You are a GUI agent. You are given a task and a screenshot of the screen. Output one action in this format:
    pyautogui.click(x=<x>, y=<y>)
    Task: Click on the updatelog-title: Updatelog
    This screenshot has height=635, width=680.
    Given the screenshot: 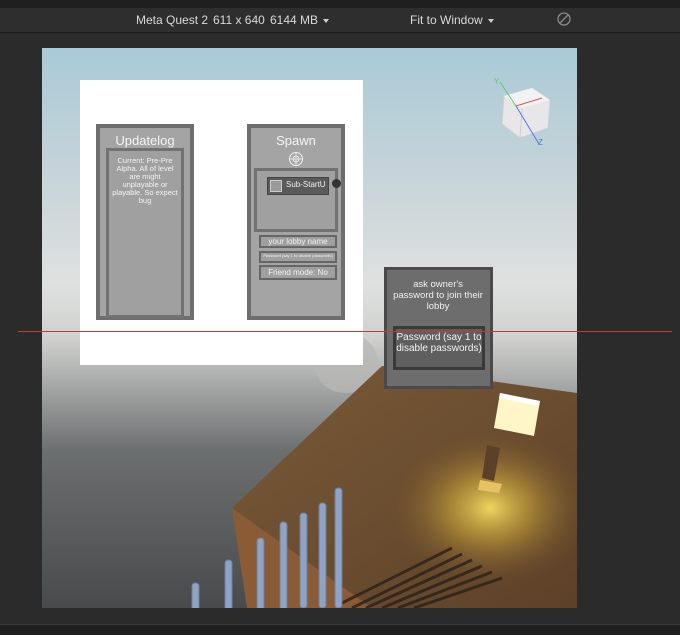 What is the action you would take?
    pyautogui.click(x=145, y=140)
    